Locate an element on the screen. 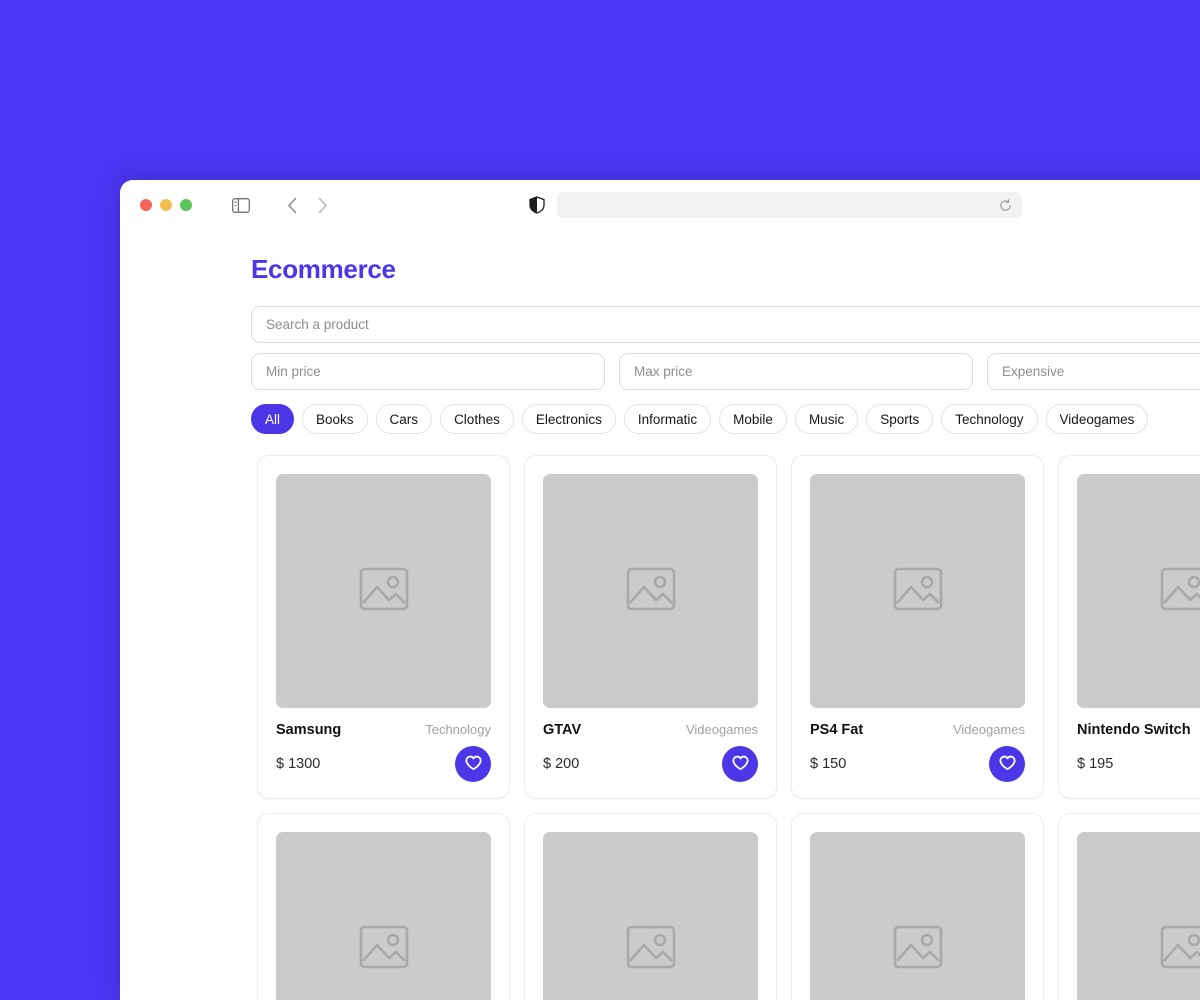 The width and height of the screenshot is (1200, 1000). product-bottom: $ 1300 is located at coordinates (383, 764).